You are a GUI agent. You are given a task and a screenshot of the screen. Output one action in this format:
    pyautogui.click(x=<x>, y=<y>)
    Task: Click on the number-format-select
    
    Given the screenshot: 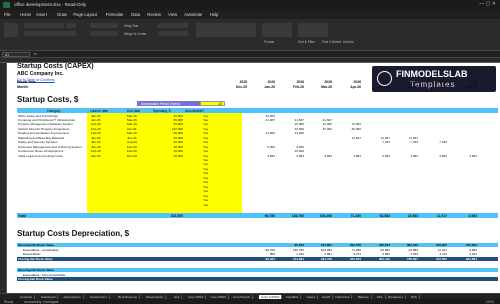 What is the action you would take?
    pyautogui.click(x=173, y=25)
    